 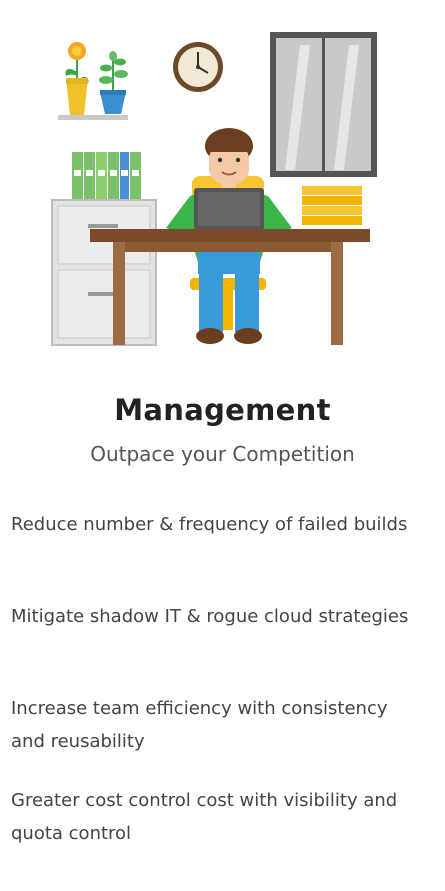 What do you see at coordinates (222, 410) in the screenshot?
I see `card-title: Management` at bounding box center [222, 410].